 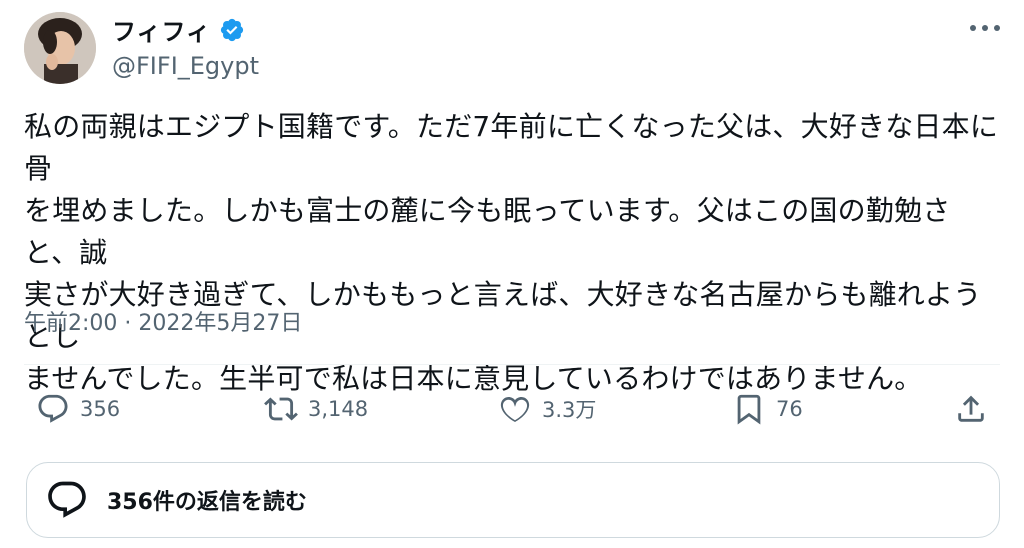 What do you see at coordinates (767, 409) in the screenshot?
I see `bookmark-button: 76` at bounding box center [767, 409].